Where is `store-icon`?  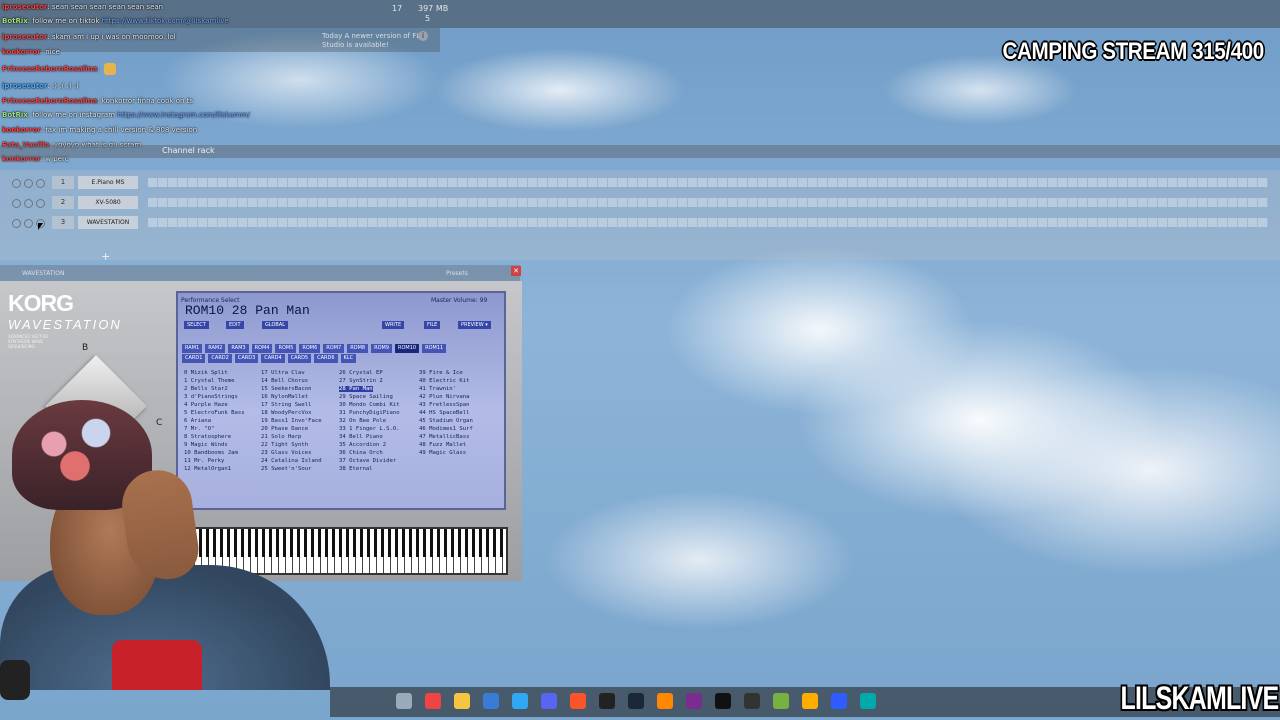 store-icon is located at coordinates (491, 701).